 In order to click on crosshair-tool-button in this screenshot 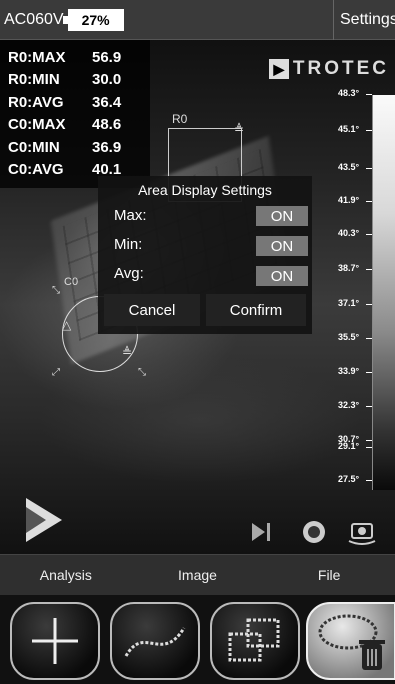, I will do `click(55, 641)`.